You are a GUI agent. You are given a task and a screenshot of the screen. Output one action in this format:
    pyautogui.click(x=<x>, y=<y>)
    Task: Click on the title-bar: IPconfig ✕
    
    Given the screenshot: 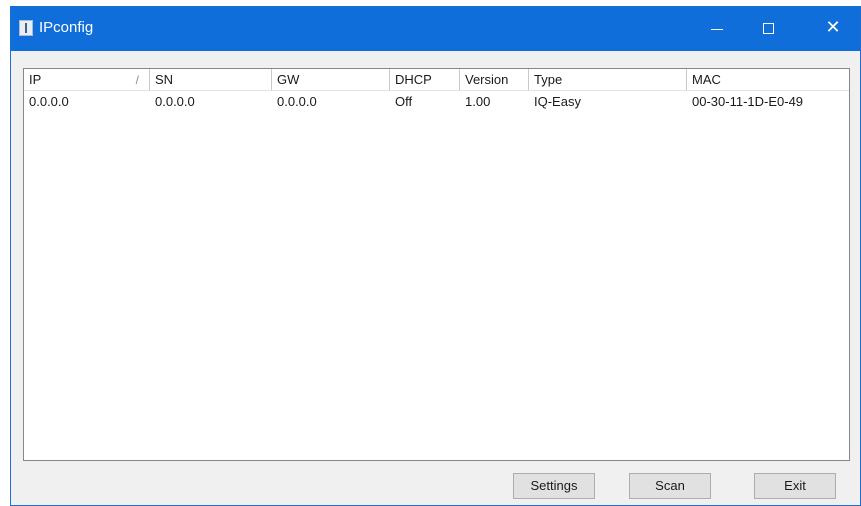 What is the action you would take?
    pyautogui.click(x=435, y=29)
    